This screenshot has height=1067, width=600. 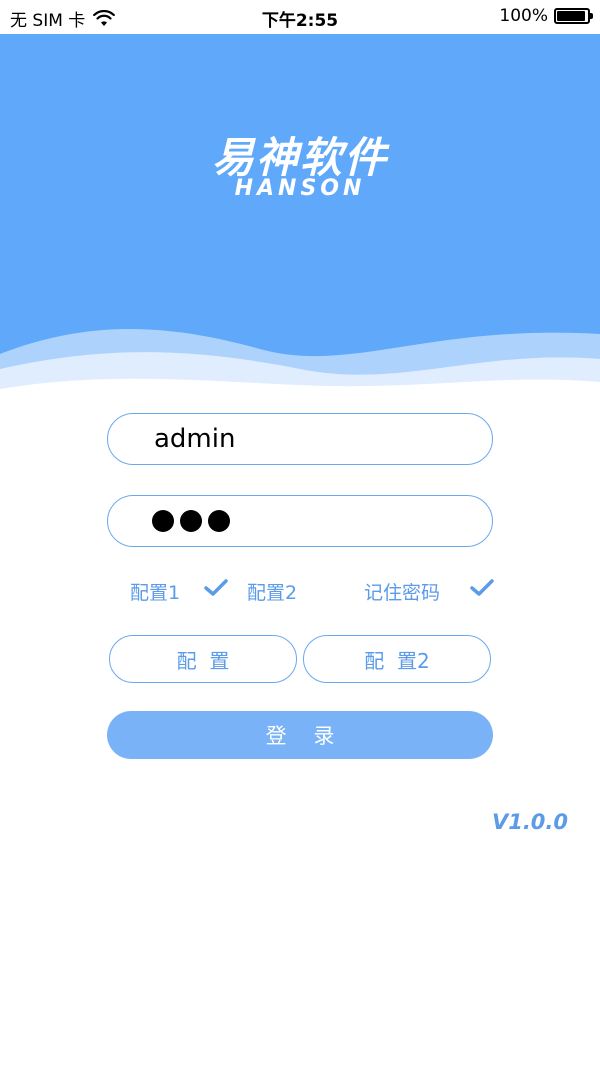 What do you see at coordinates (272, 591) in the screenshot?
I see `config2-option-label: 配置2` at bounding box center [272, 591].